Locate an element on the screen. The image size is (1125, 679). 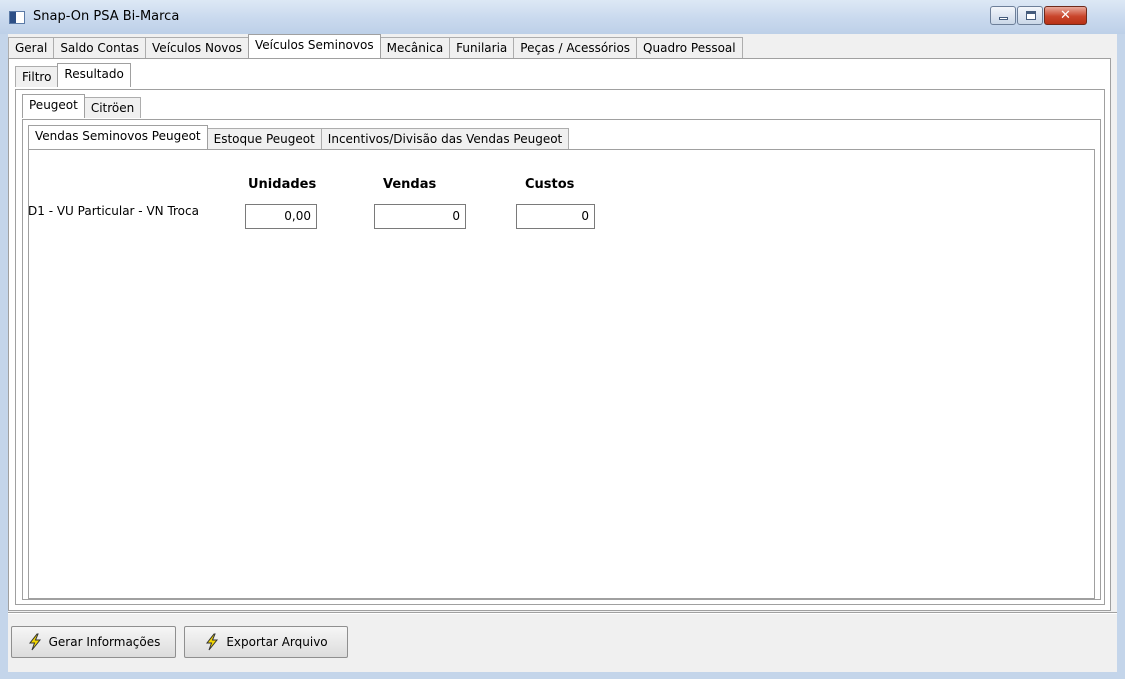
divider is located at coordinates (562, 613).